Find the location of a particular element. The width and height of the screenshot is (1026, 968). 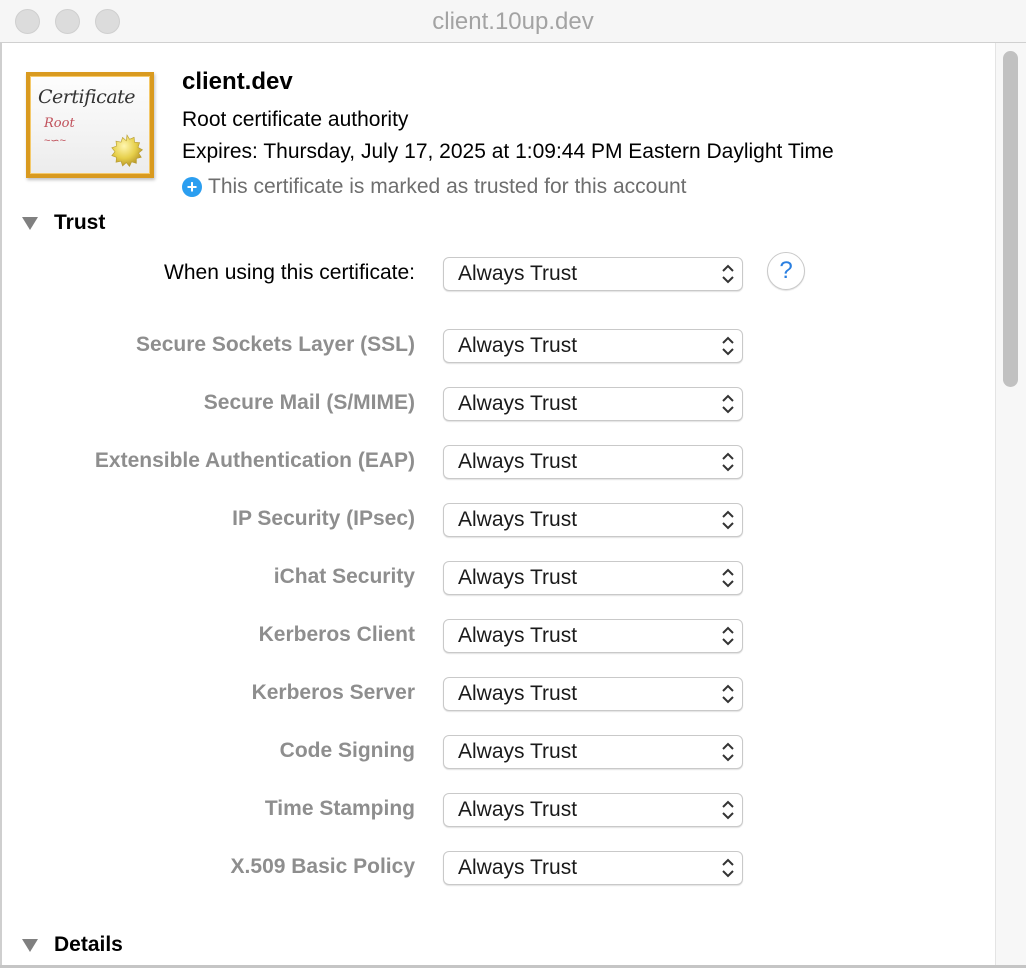

help-button: ? is located at coordinates (786, 271).